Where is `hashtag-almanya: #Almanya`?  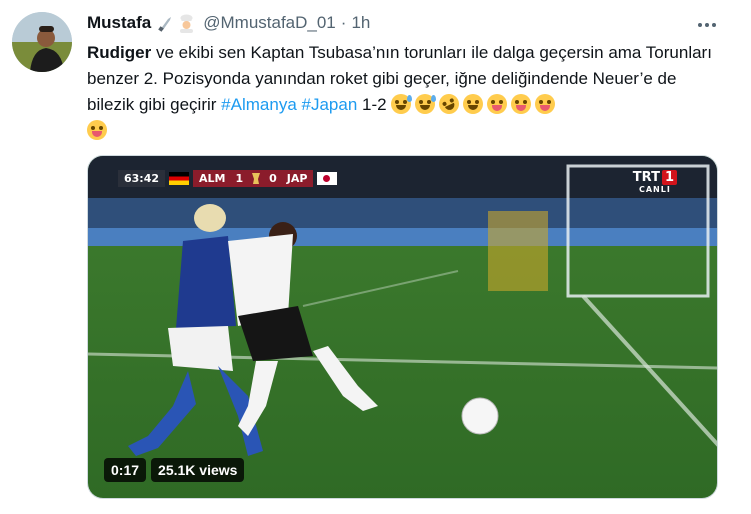
hashtag-almanya: #Almanya is located at coordinates (259, 104).